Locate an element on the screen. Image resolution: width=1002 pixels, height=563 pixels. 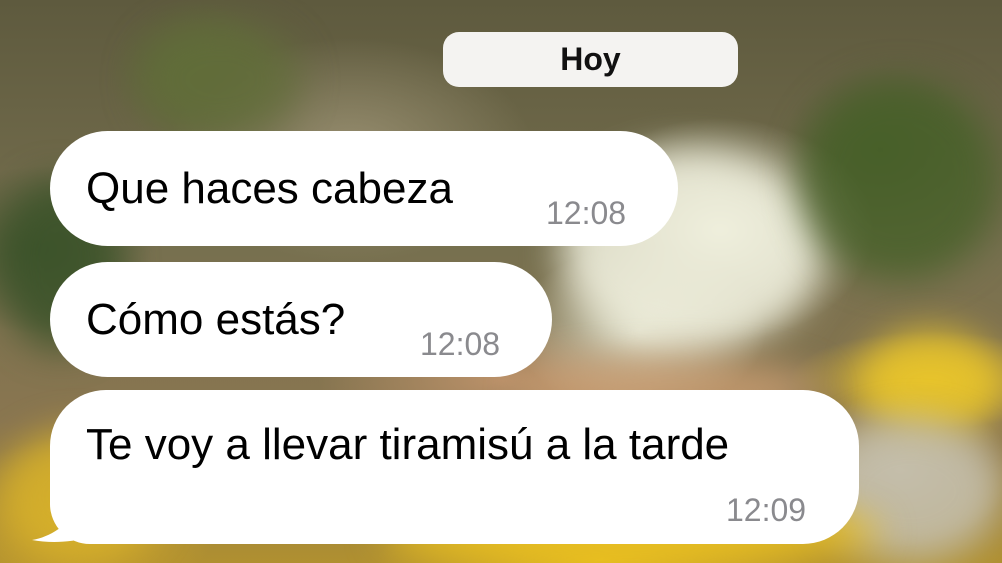
message-bubble: Cómo estás? 12:08 is located at coordinates (301, 319).